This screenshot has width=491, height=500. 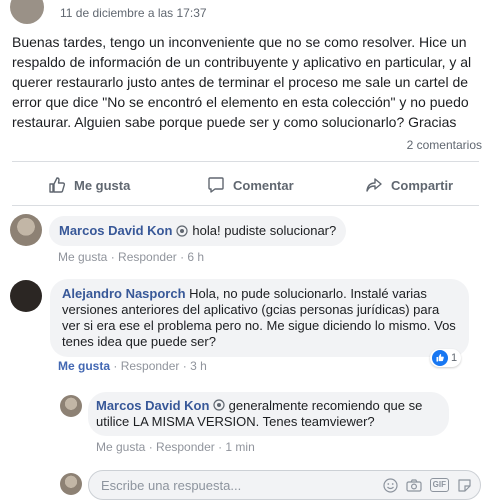 What do you see at coordinates (414, 485) in the screenshot?
I see `camera-icon` at bounding box center [414, 485].